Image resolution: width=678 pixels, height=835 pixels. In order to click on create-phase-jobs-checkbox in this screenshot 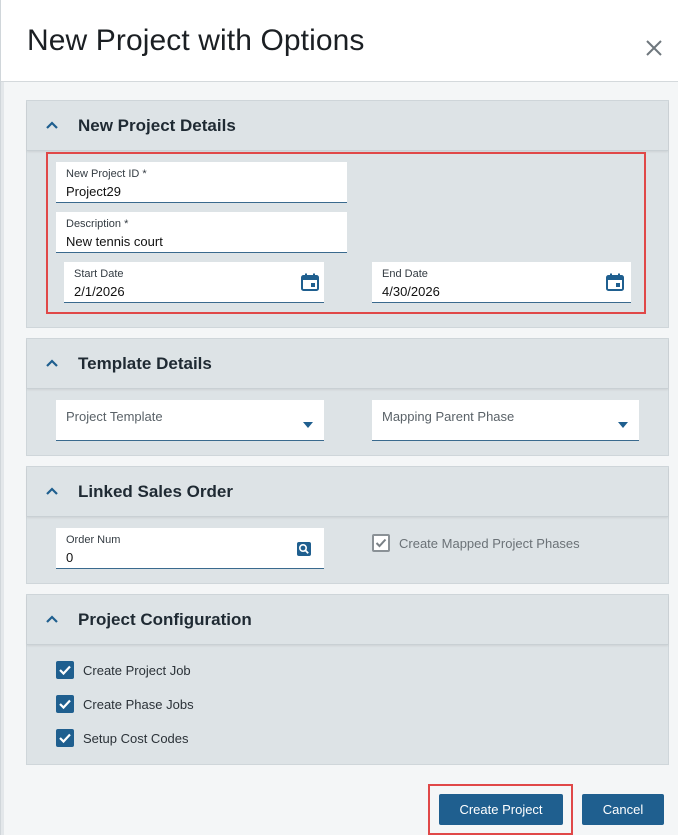, I will do `click(65, 704)`.